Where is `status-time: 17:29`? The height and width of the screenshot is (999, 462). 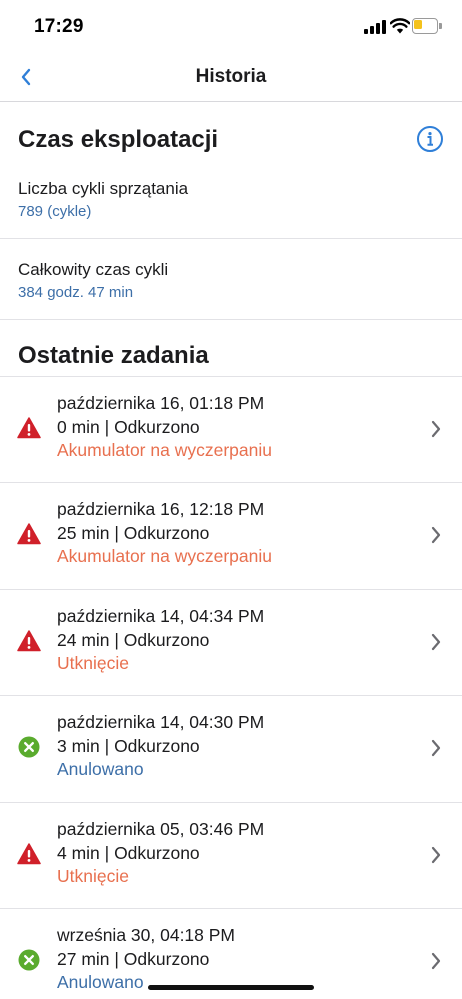 status-time: 17:29 is located at coordinates (59, 26).